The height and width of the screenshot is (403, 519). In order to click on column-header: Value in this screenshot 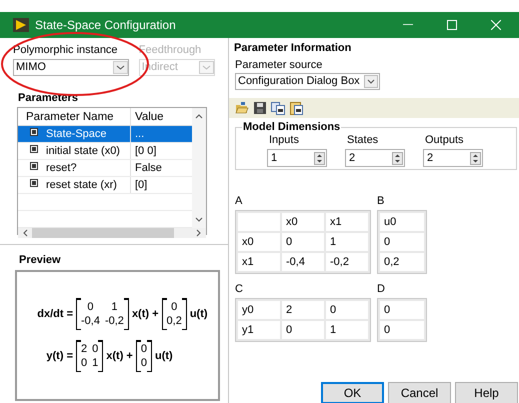, I will do `click(161, 116)`.